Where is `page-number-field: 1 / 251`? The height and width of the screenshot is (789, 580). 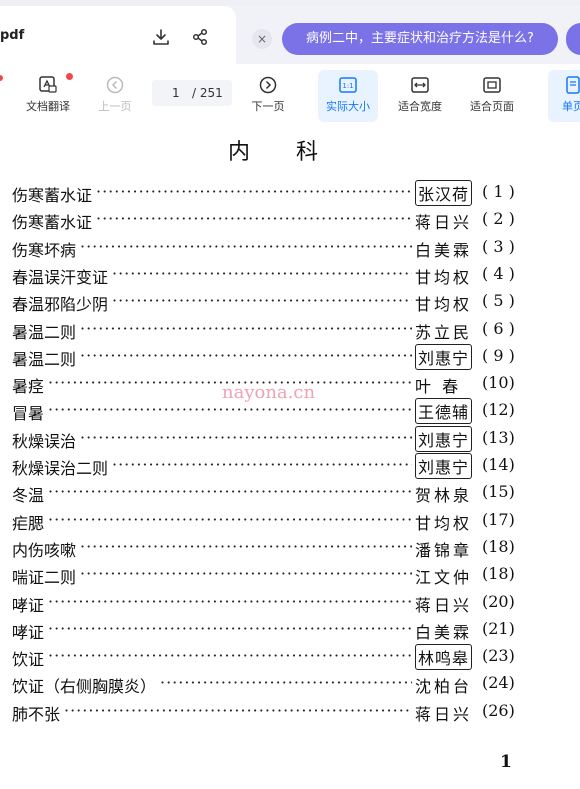
page-number-field: 1 / 251 is located at coordinates (192, 93).